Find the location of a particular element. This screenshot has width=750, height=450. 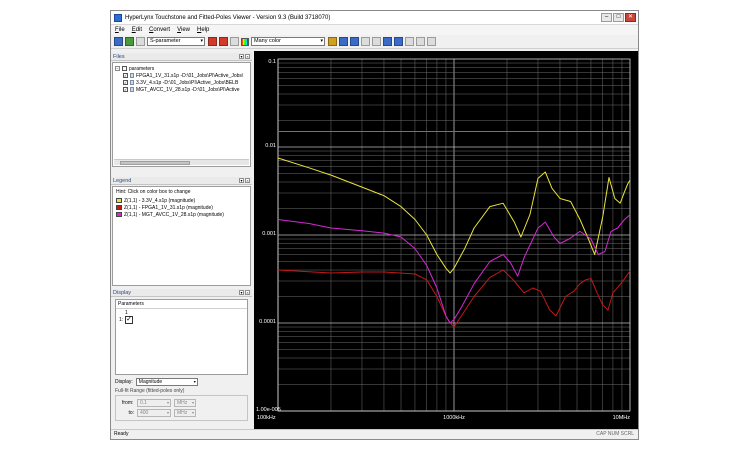

zoom-fit-icon is located at coordinates (332, 41).